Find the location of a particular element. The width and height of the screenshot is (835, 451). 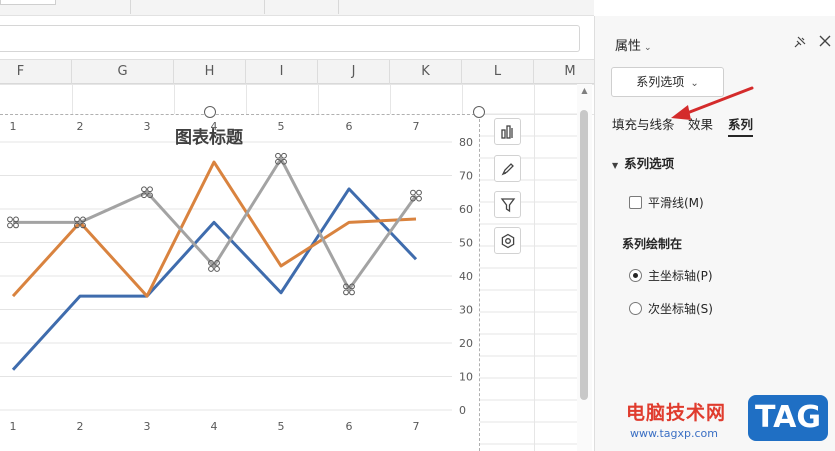

chart-style-icon is located at coordinates (507, 168).